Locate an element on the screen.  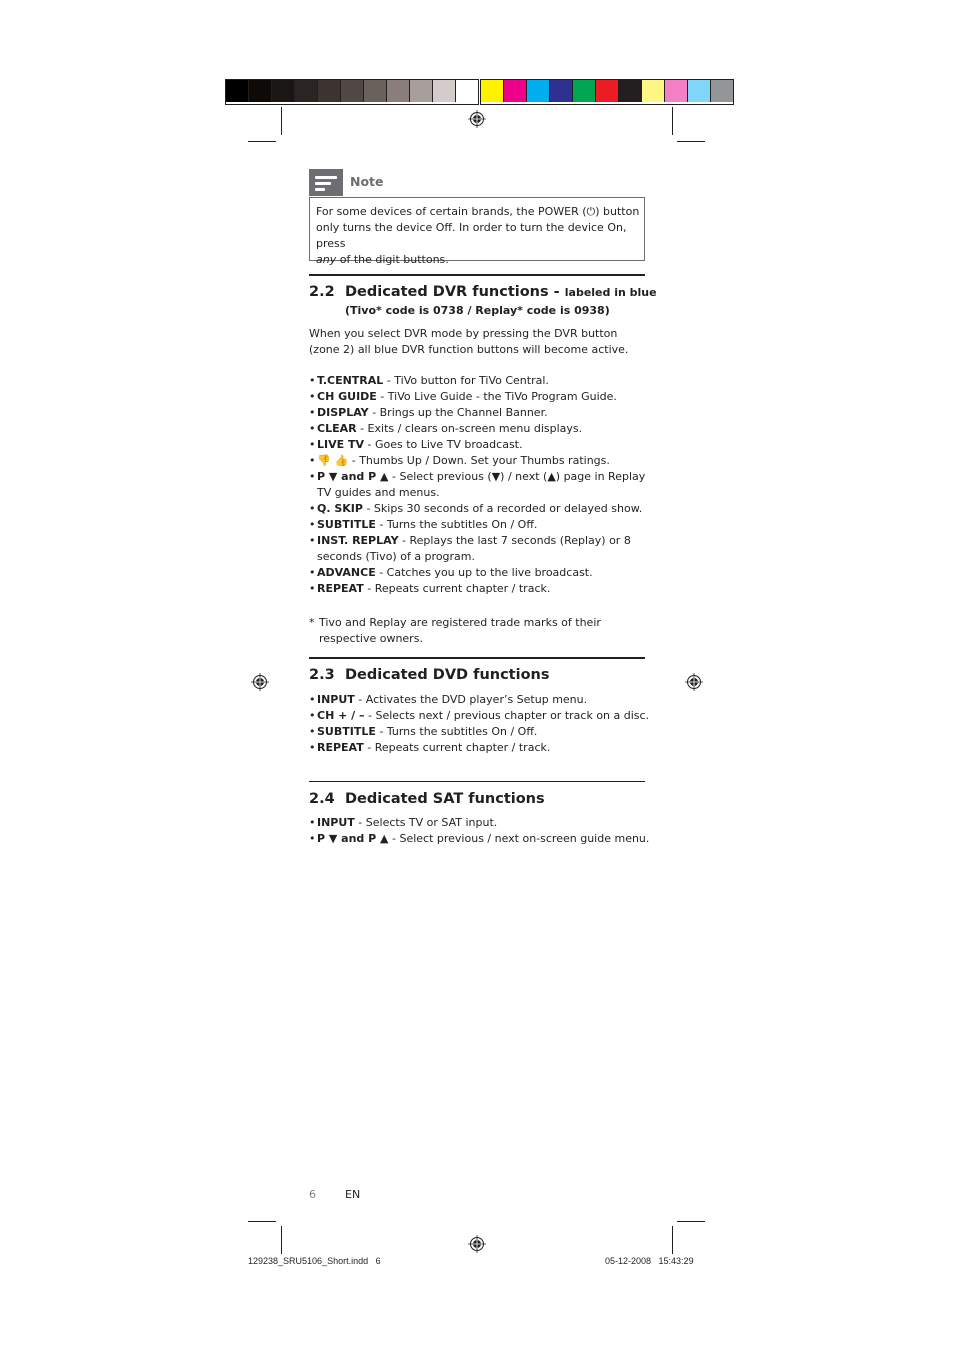
section-title: Dedicated SAT functions is located at coordinates (445, 799).